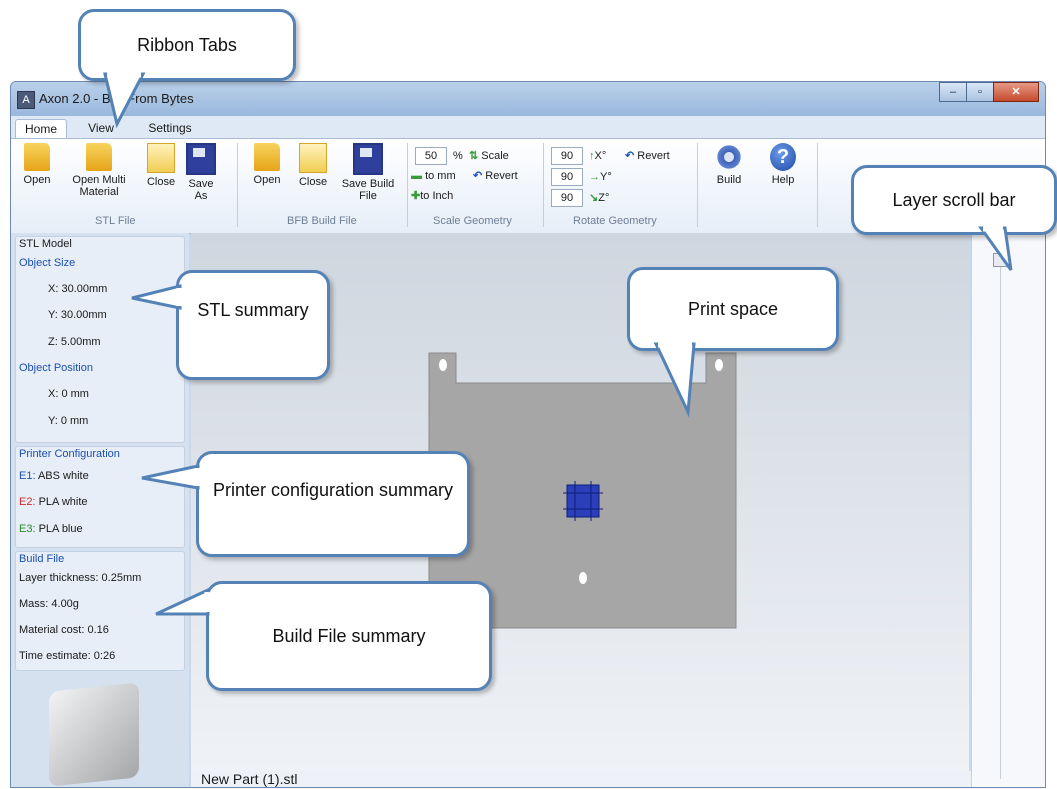 The width and height of the screenshot is (1057, 789). I want to click on 3d-systems-logo, so click(94, 734).